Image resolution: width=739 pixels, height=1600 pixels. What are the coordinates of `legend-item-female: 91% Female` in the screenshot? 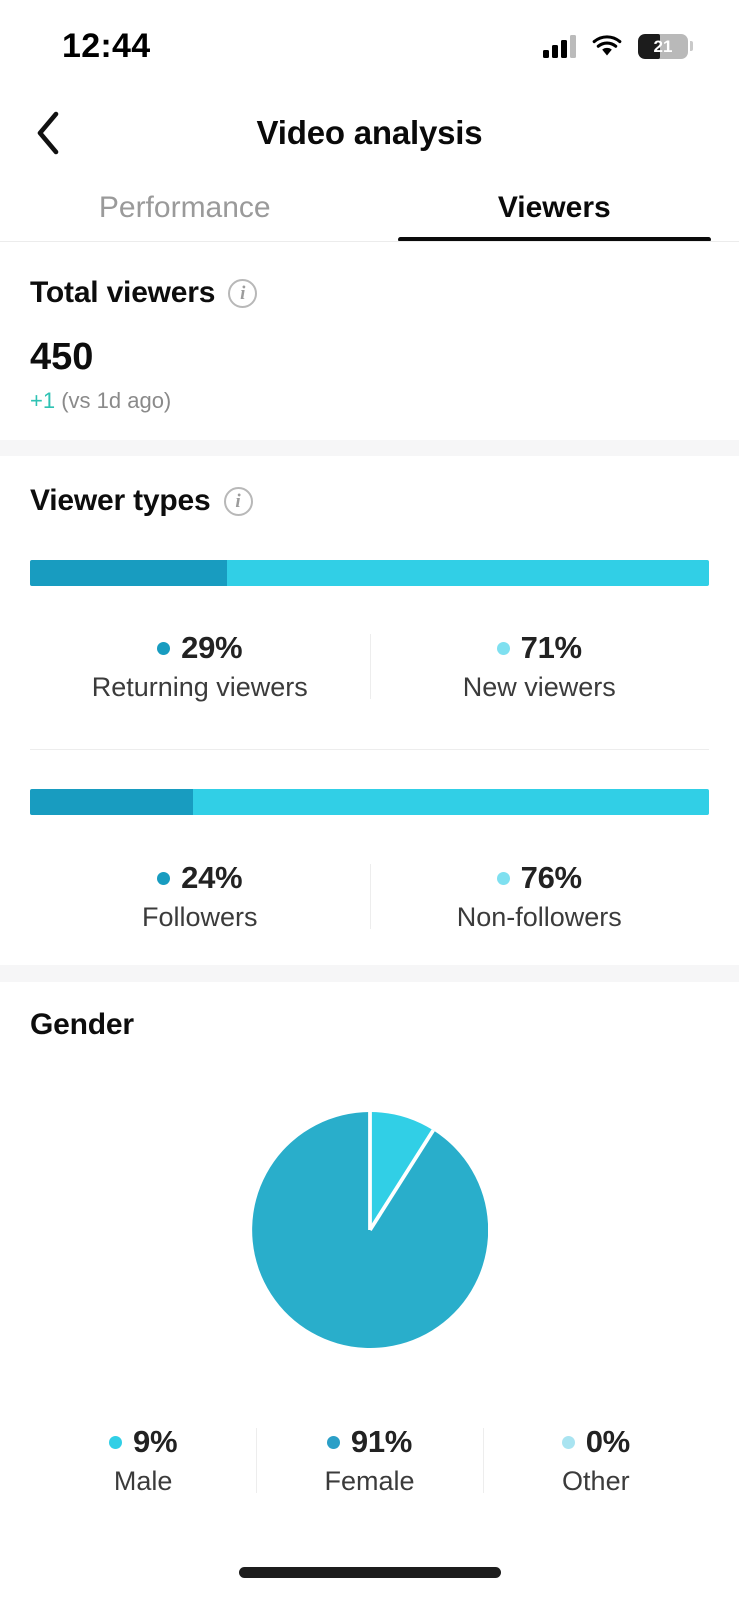 It's located at (369, 1460).